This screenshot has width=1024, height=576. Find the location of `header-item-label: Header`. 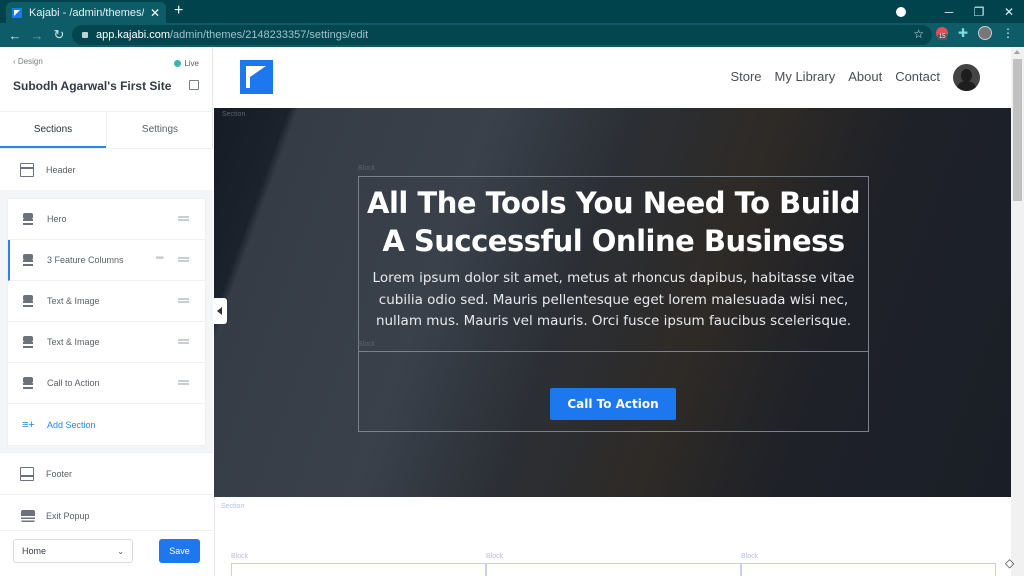

header-item-label: Header is located at coordinates (61, 170).